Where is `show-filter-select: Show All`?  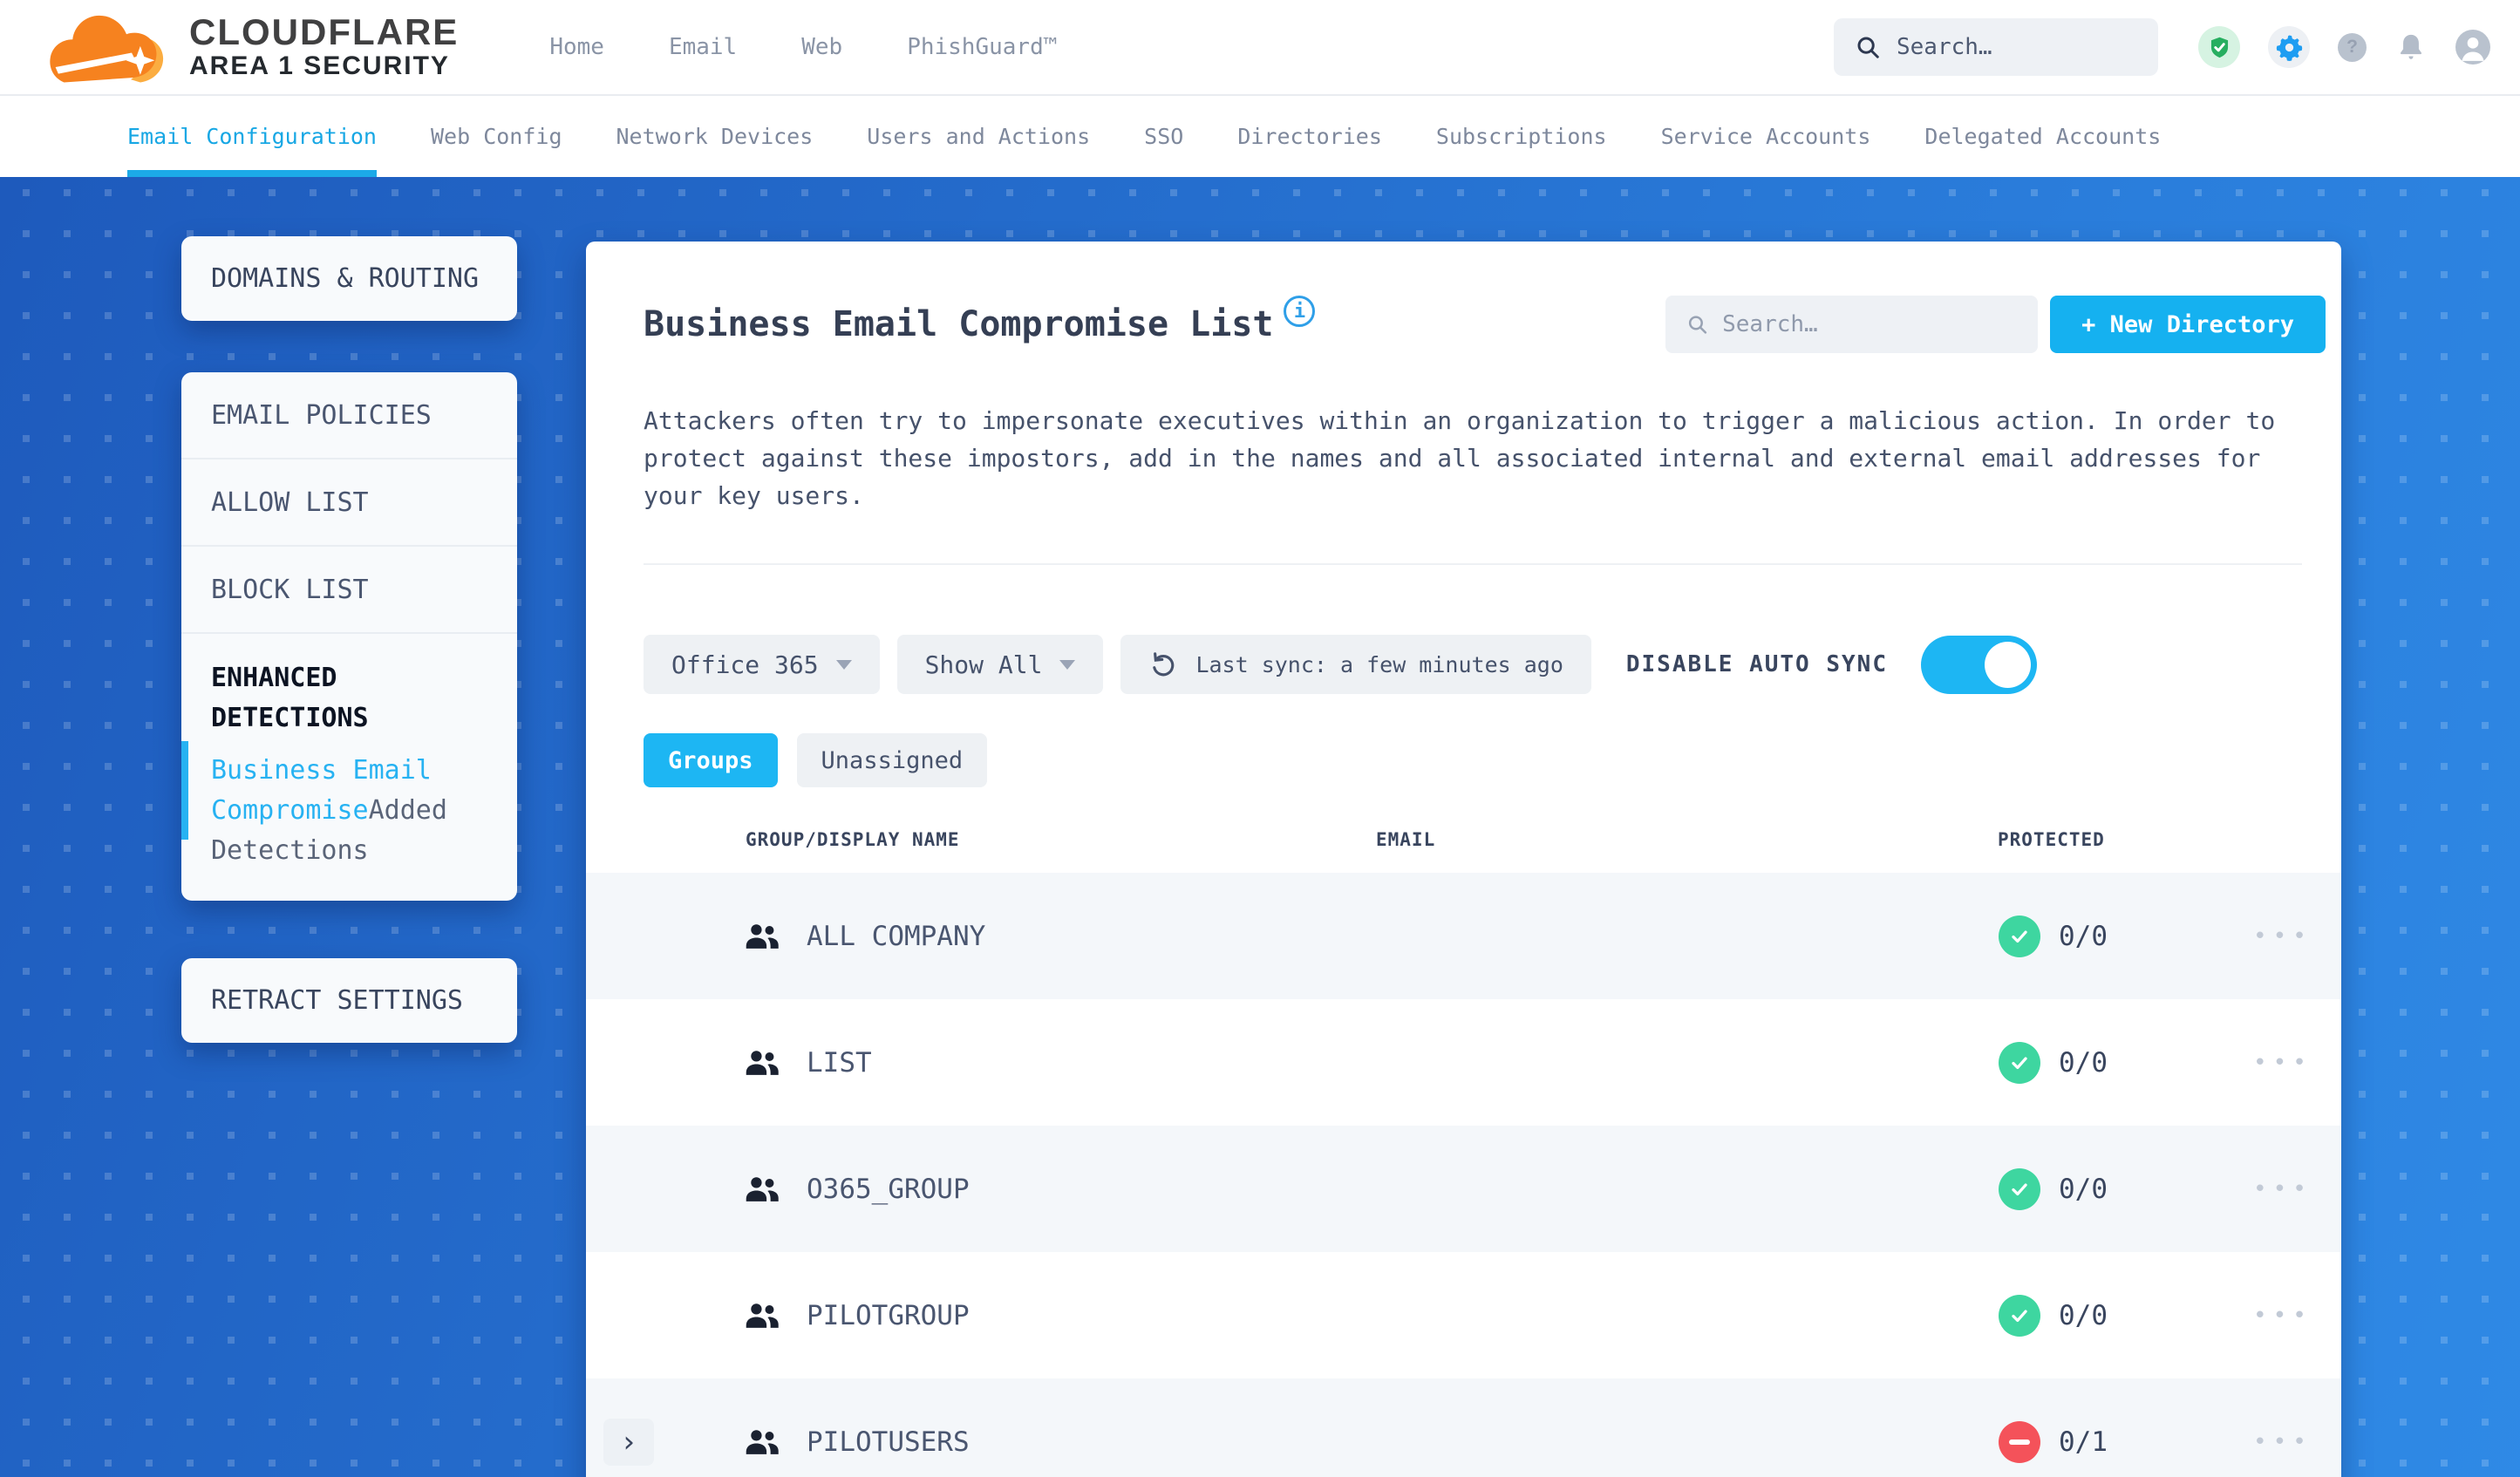
show-filter-select: Show All is located at coordinates (1000, 664).